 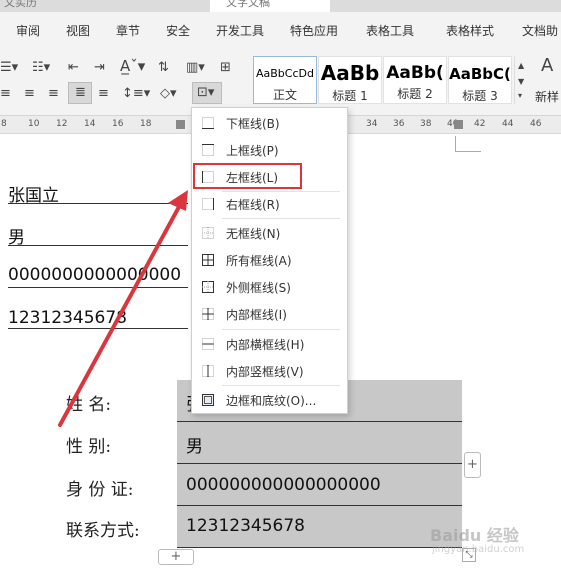 I want to click on menu-item-label: 右框线(R), so click(x=253, y=205).